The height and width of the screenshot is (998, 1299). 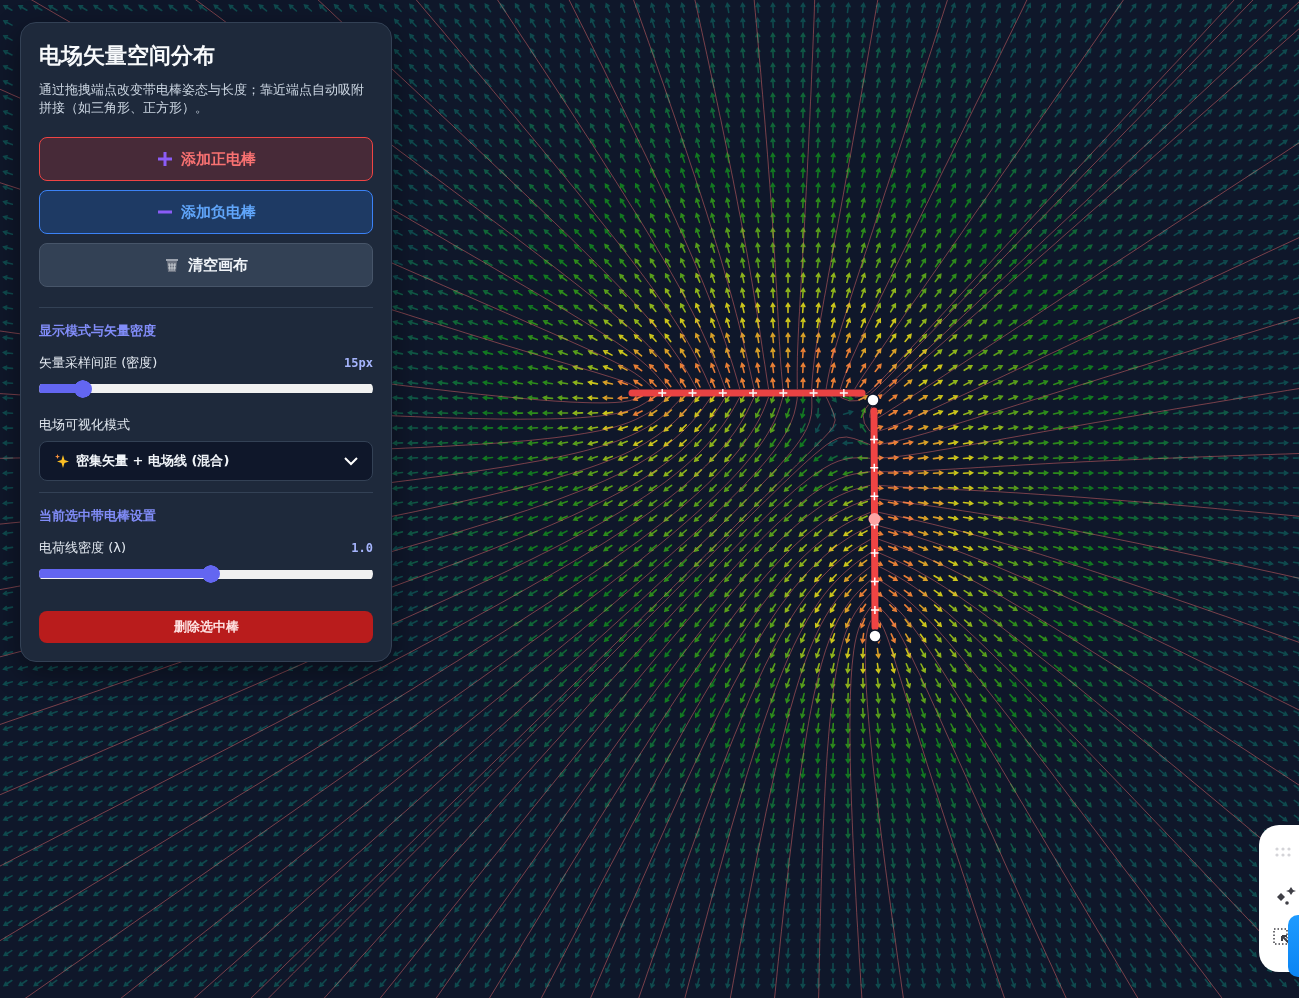 What do you see at coordinates (362, 548) in the screenshot?
I see `slider-value: 1.0` at bounding box center [362, 548].